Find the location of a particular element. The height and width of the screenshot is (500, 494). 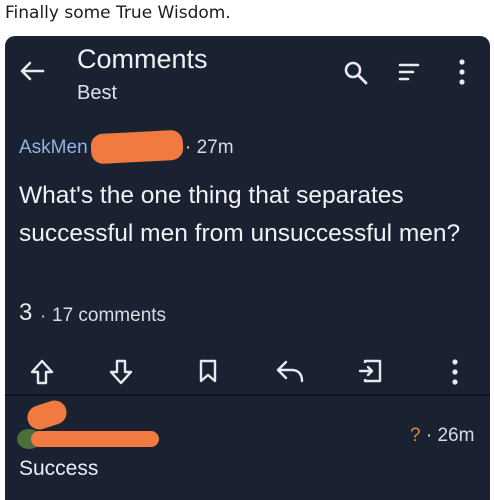

comment-age: 26m is located at coordinates (456, 435).